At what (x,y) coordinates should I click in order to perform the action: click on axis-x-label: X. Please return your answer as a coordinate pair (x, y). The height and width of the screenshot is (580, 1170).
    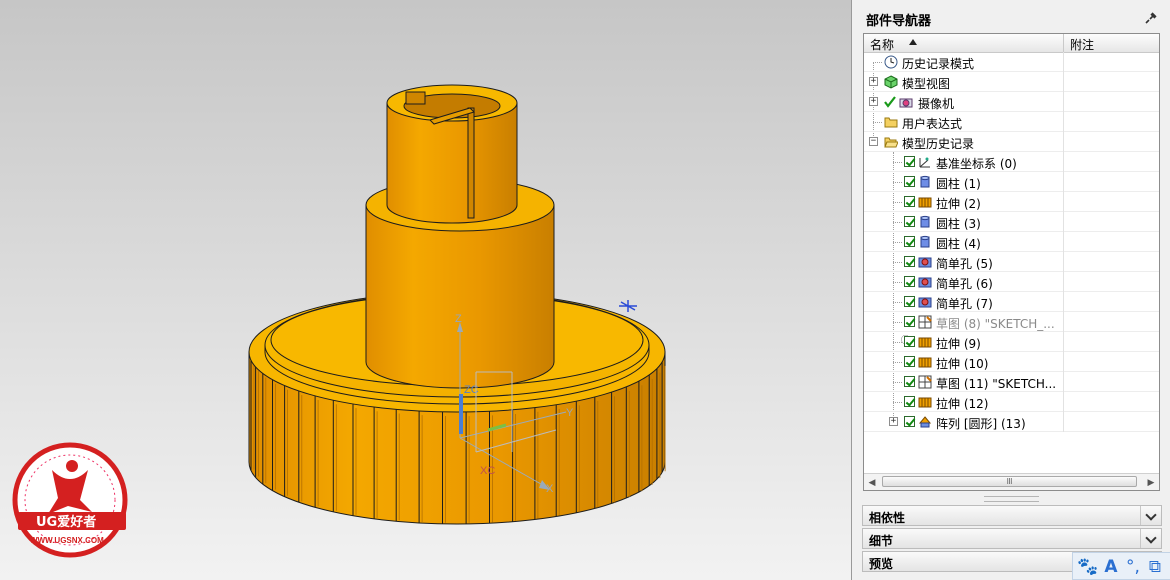
    Looking at the image, I should click on (550, 489).